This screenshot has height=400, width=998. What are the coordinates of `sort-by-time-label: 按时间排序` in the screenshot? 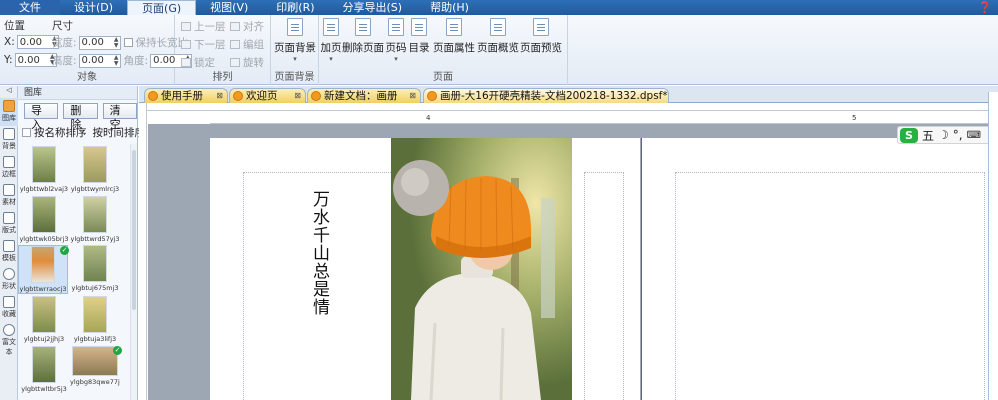 It's located at (119, 132).